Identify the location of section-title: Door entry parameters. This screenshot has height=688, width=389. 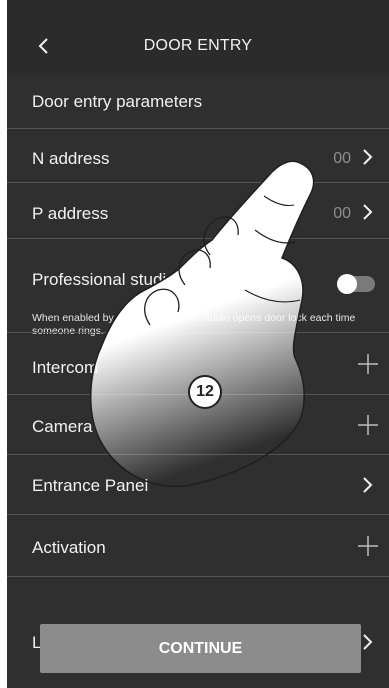
(117, 101).